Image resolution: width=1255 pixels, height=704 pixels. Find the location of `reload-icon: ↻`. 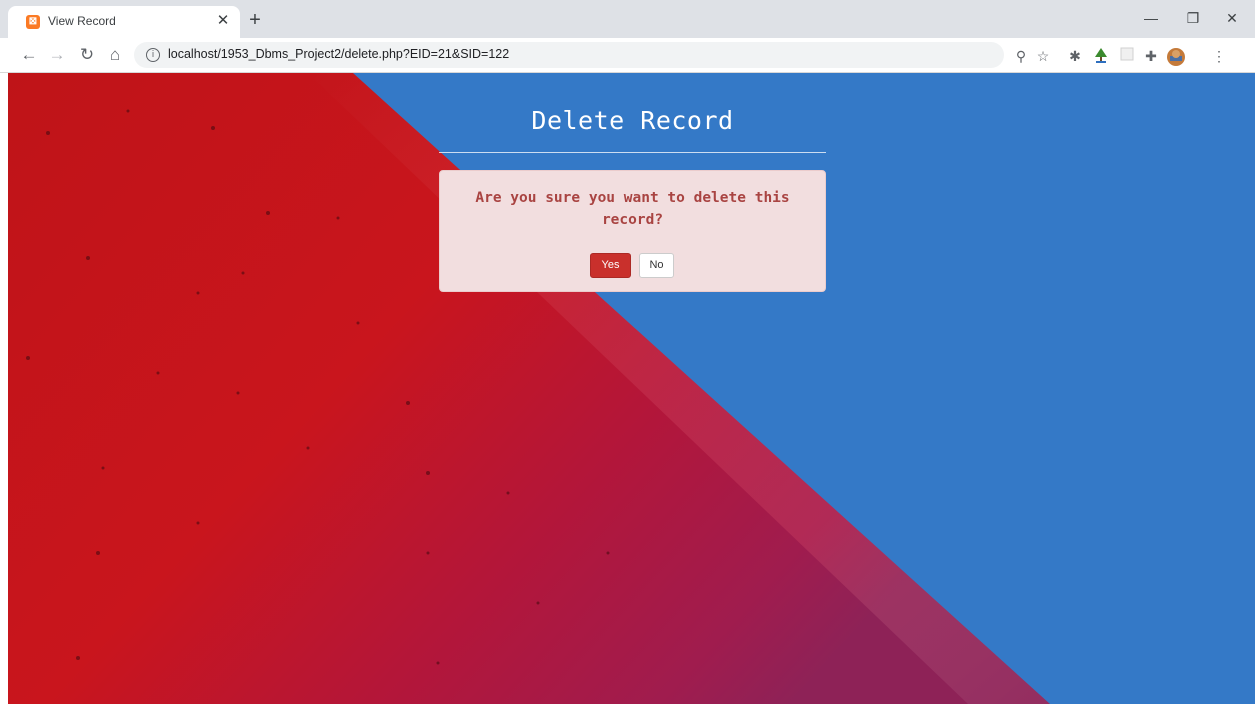

reload-icon: ↻ is located at coordinates (87, 55).